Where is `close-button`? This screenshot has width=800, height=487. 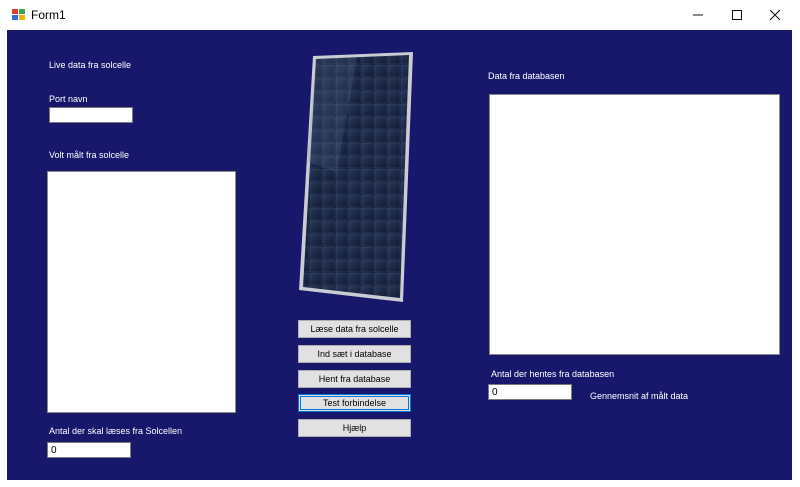 close-button is located at coordinates (775, 15).